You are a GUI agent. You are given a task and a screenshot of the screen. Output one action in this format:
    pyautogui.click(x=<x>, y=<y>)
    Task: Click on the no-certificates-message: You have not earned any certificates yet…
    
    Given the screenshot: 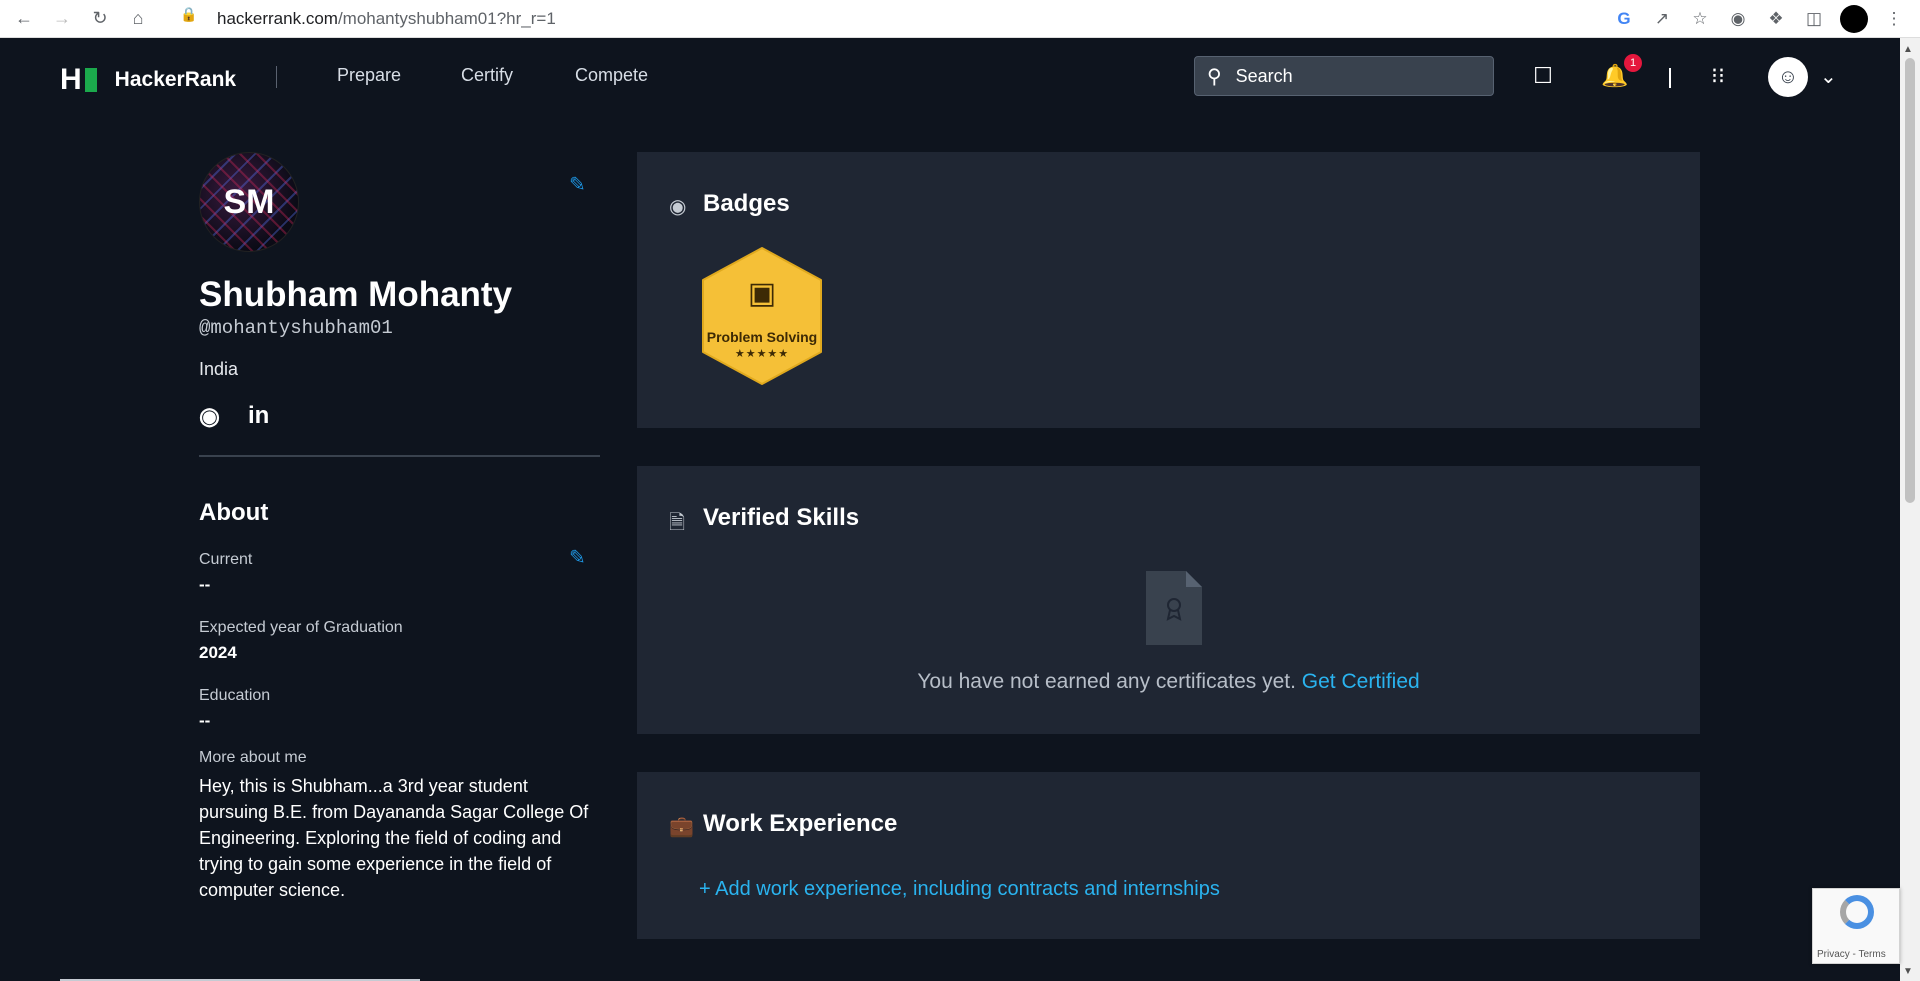 What is the action you would take?
    pyautogui.click(x=1168, y=682)
    